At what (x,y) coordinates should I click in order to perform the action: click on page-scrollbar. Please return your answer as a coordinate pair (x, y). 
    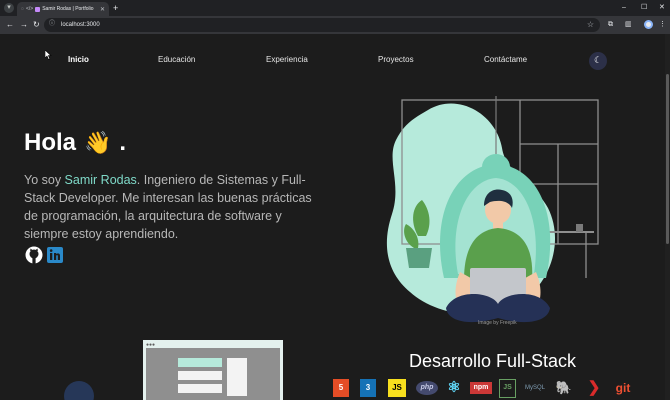
    Looking at the image, I should click on (667, 217).